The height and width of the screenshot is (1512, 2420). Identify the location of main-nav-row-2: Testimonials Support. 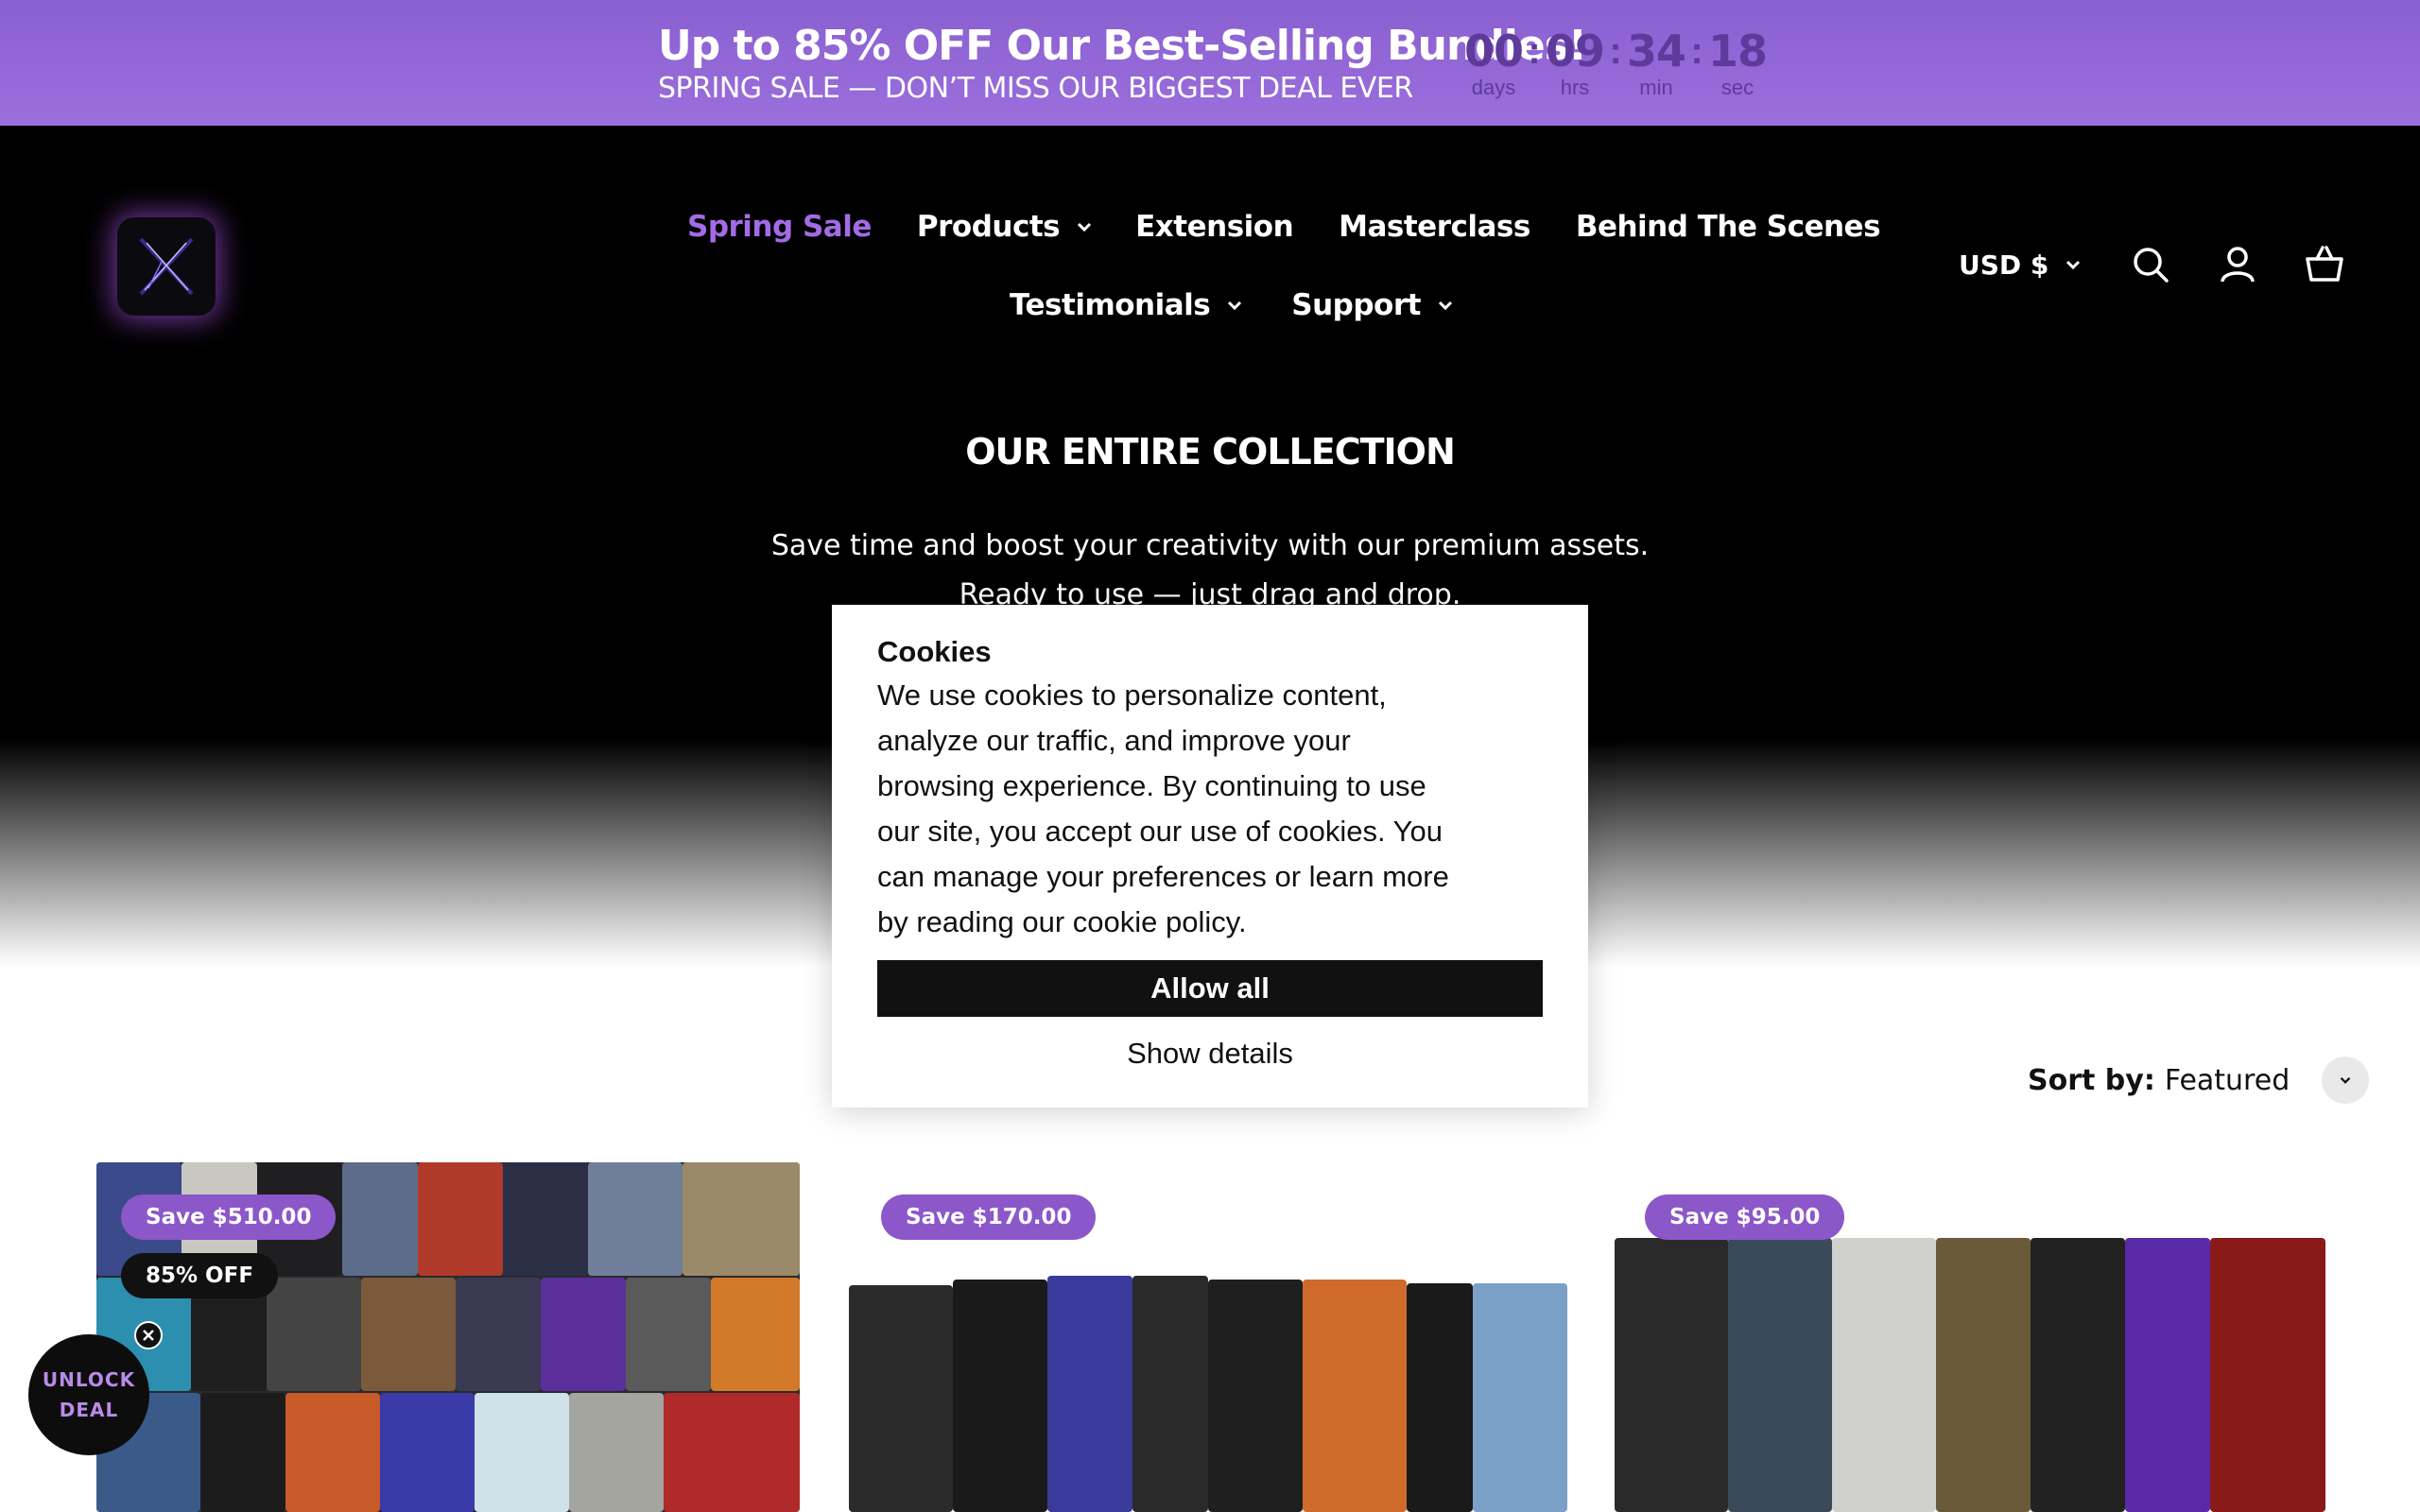
(1233, 305).